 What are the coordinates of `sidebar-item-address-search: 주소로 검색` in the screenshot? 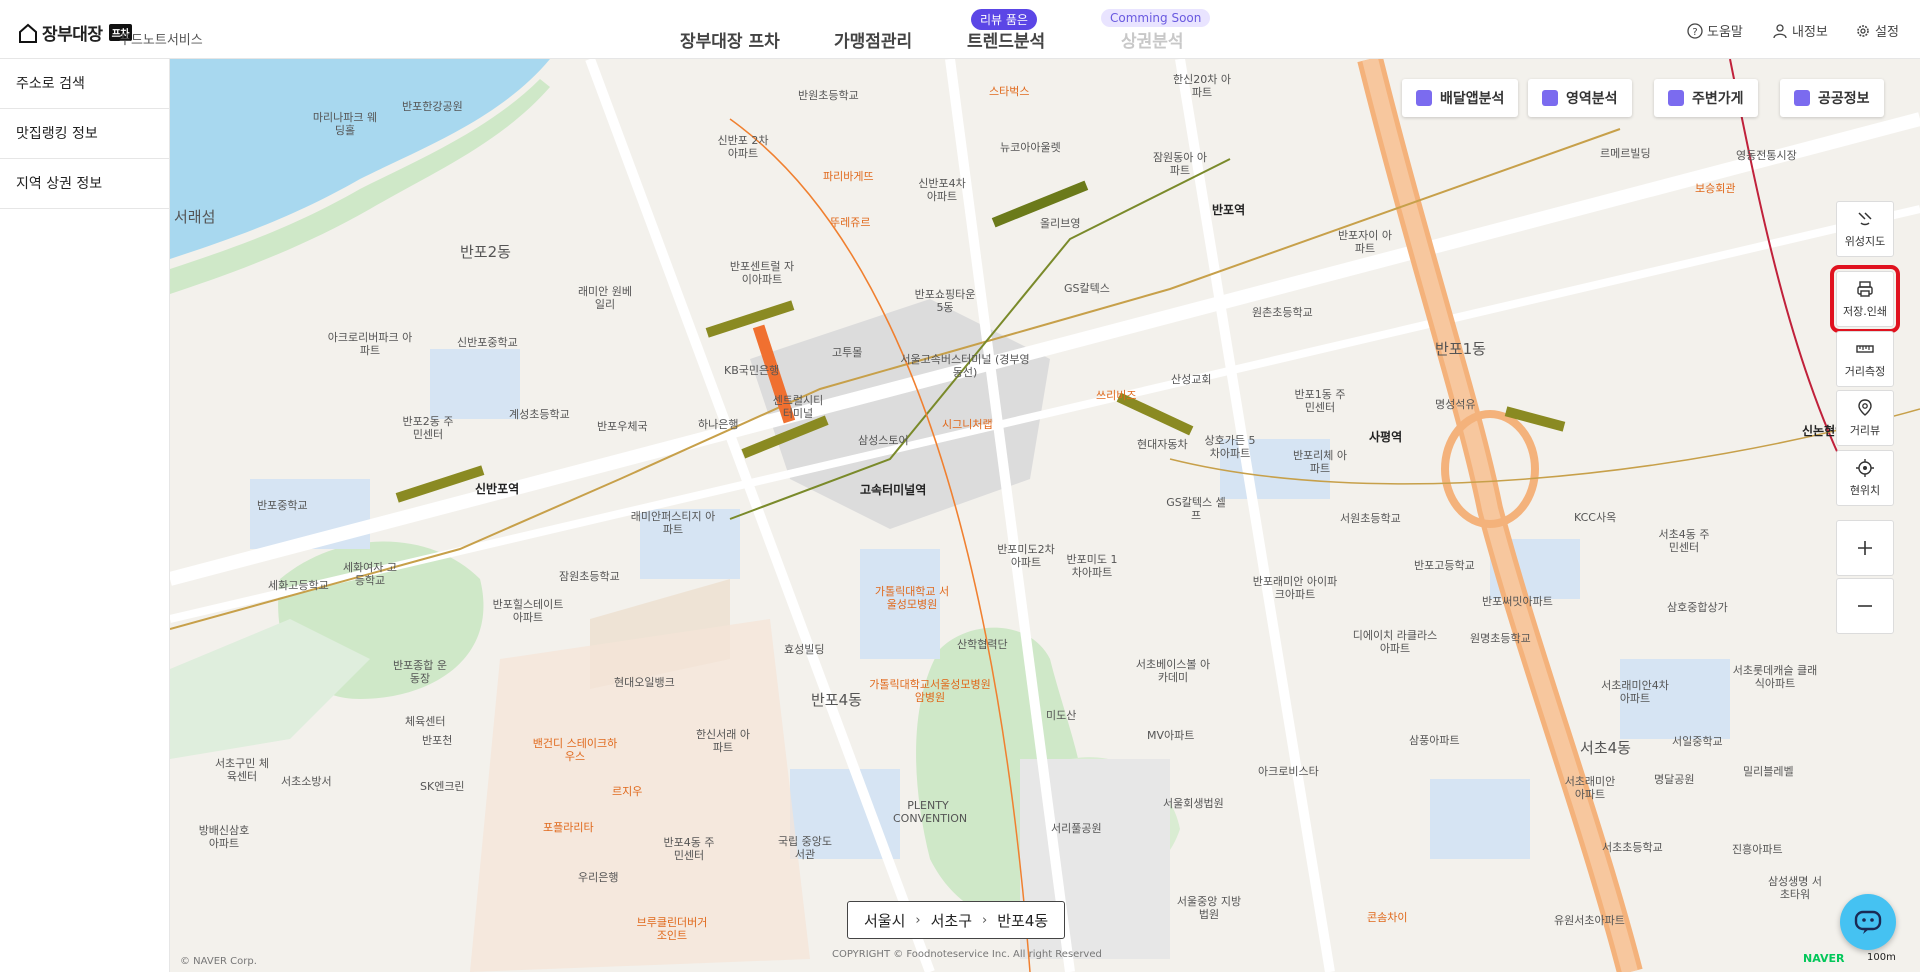 It's located at (84, 84).